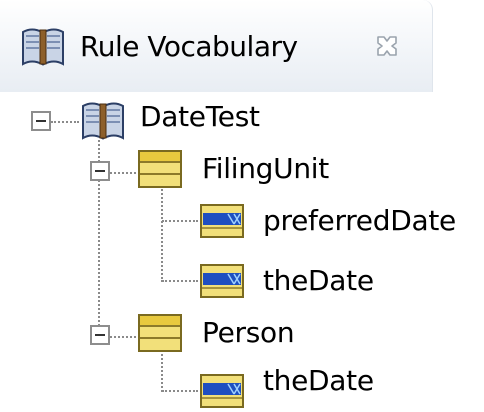  What do you see at coordinates (248, 332) in the screenshot?
I see `tree-node-label: Person` at bounding box center [248, 332].